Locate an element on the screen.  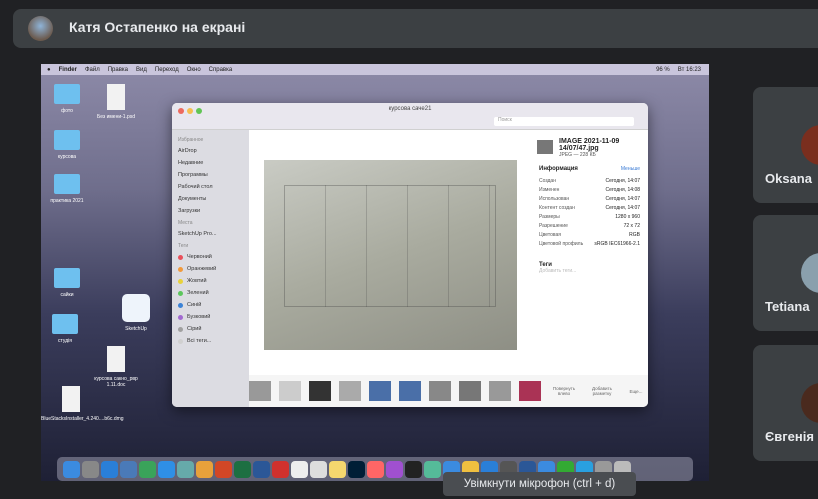
battery-text: 96 % is located at coordinates (663, 69).